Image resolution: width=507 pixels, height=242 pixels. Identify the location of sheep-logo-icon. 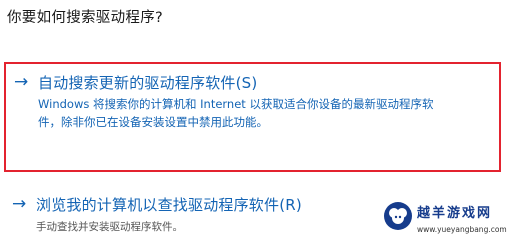
(398, 216).